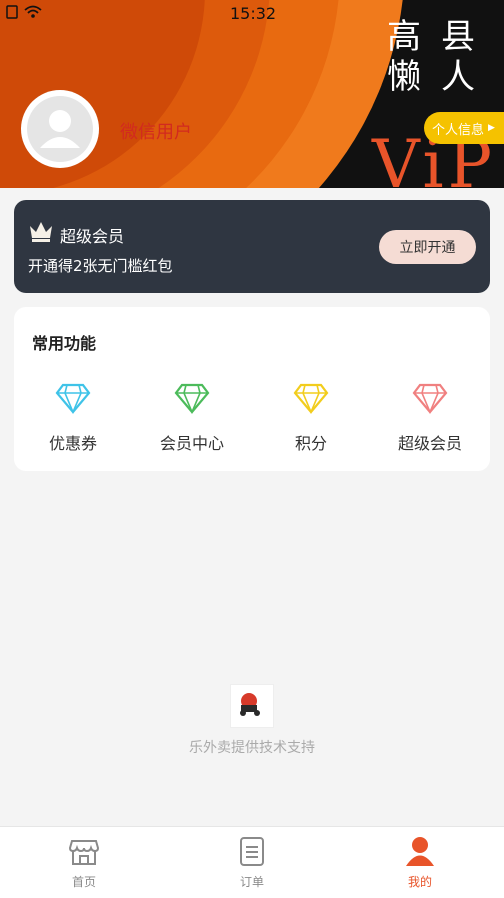 The width and height of the screenshot is (504, 898). I want to click on vip-title: 超级会员, so click(92, 236).